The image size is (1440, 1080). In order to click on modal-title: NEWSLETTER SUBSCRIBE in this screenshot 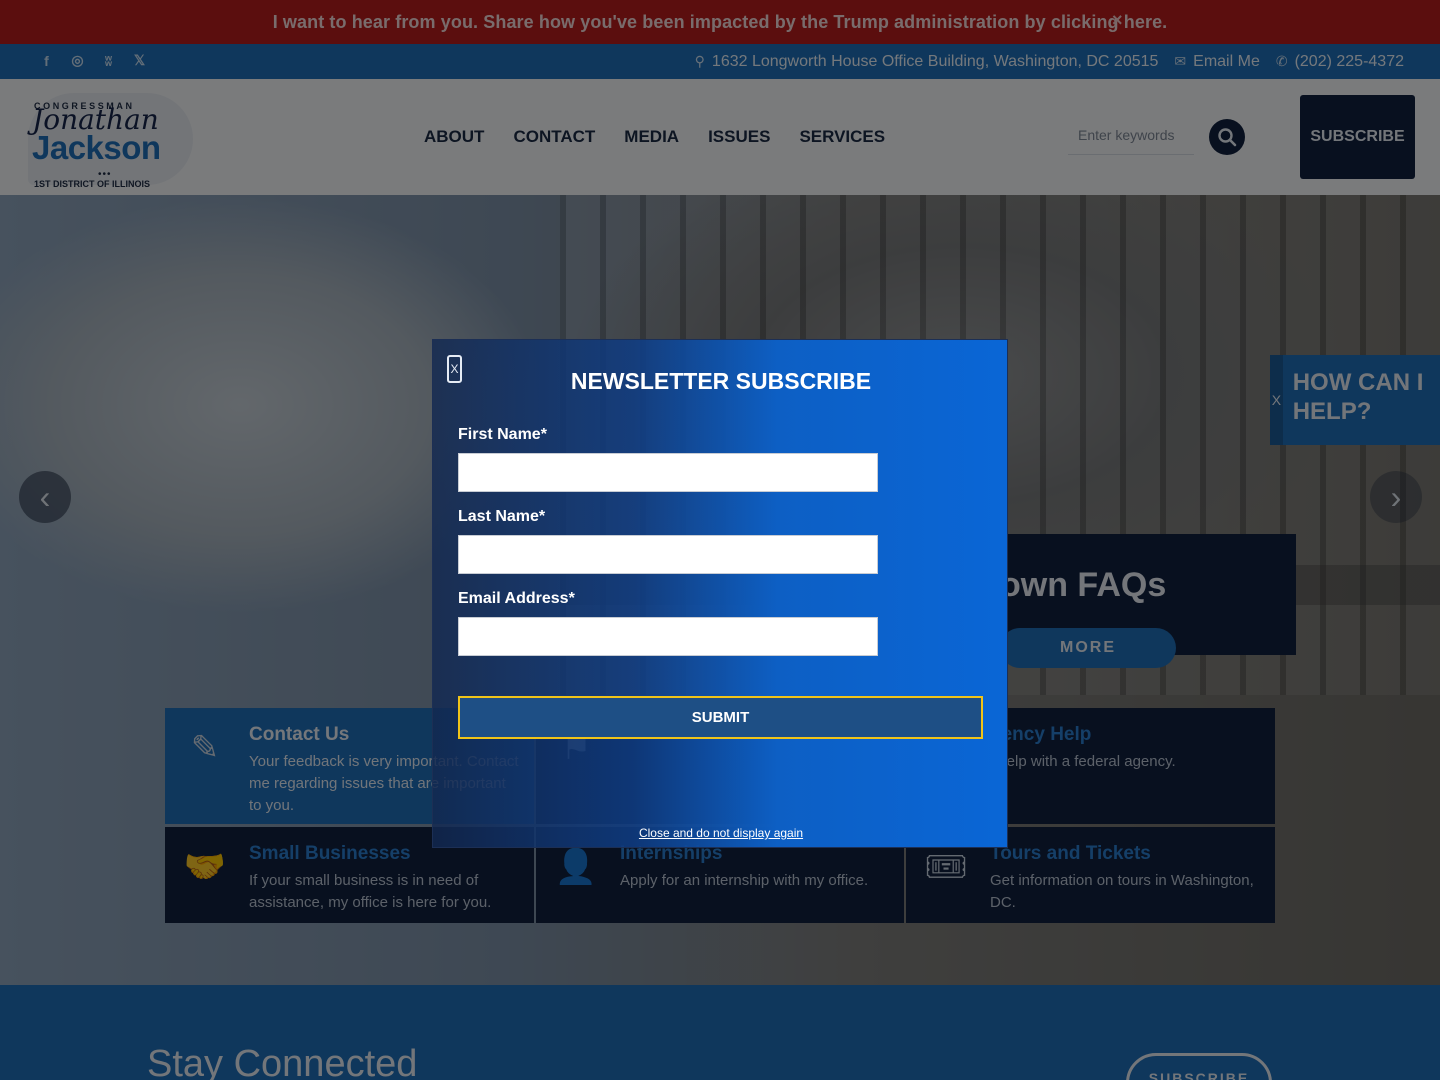, I will do `click(721, 381)`.